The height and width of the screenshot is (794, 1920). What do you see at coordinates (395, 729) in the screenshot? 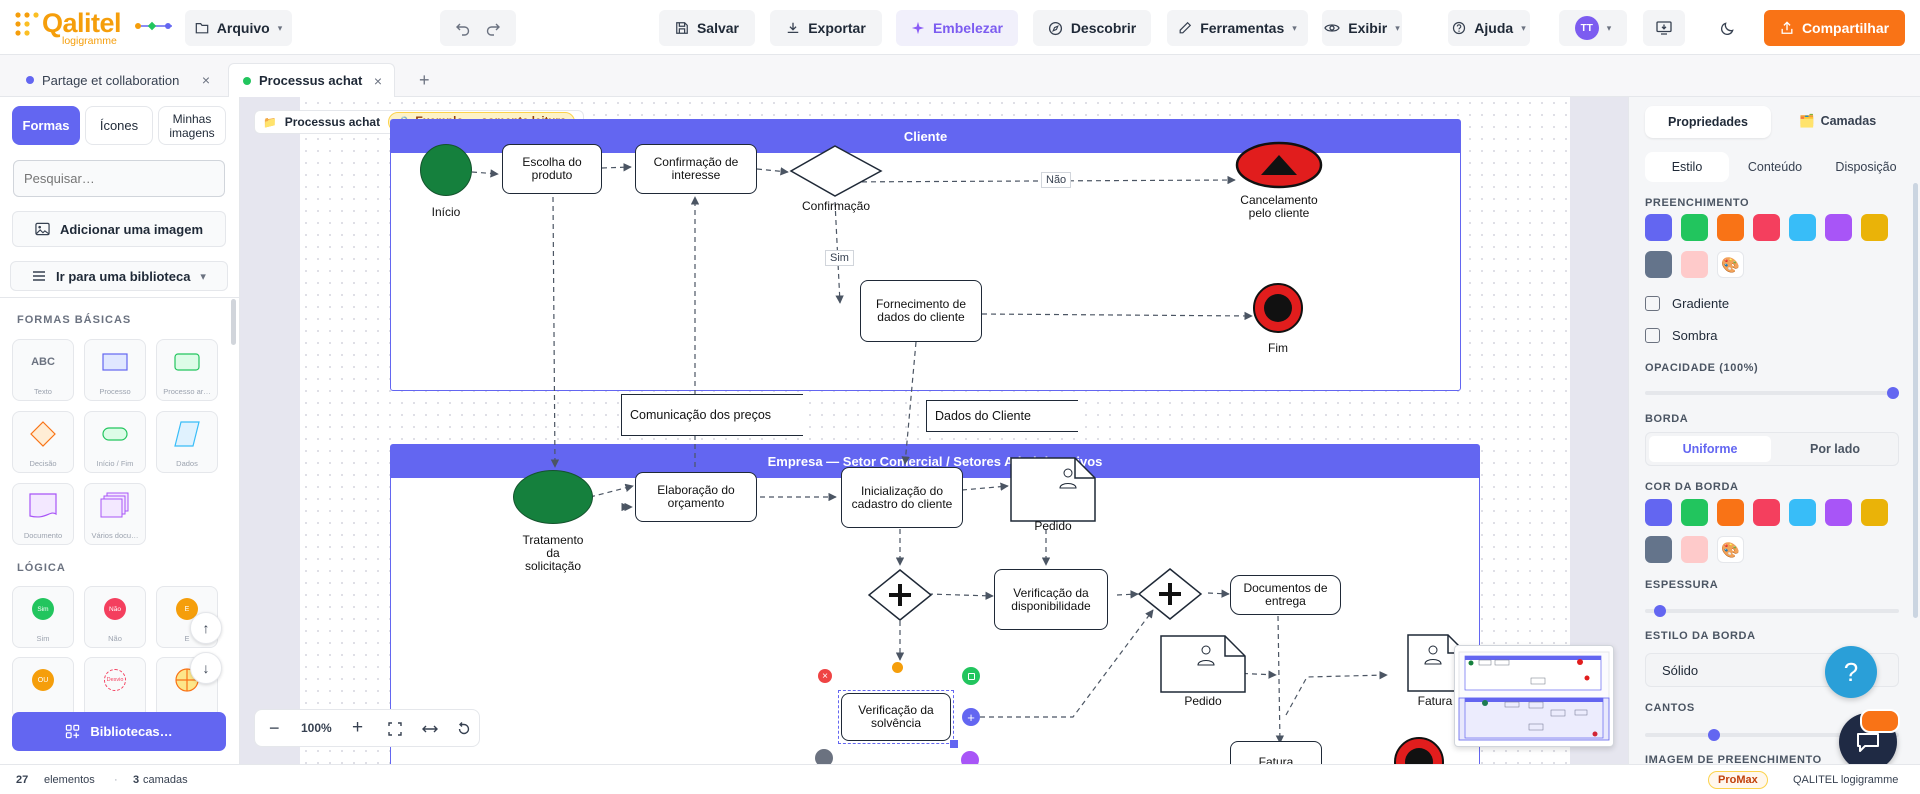
I see `fit-screen-icon` at bounding box center [395, 729].